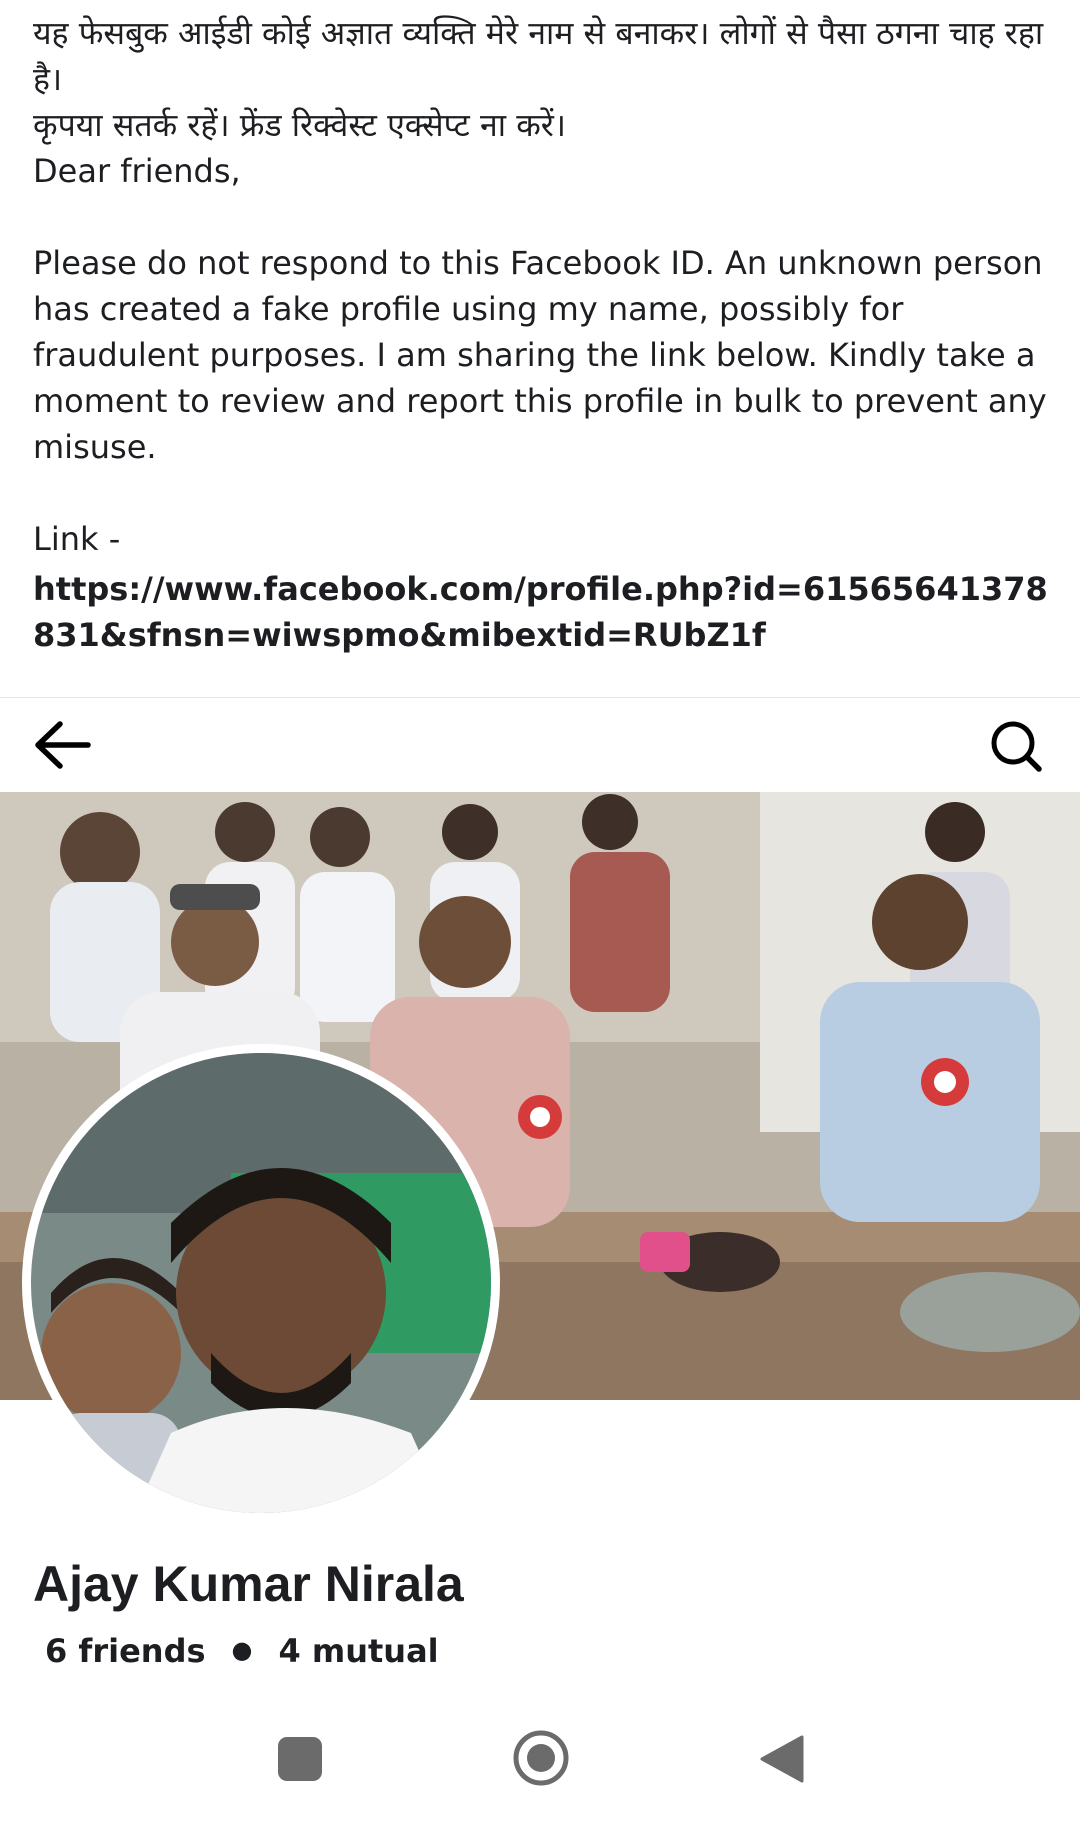 This screenshot has height=1826, width=1080. What do you see at coordinates (541, 1758) in the screenshot?
I see `home-icon` at bounding box center [541, 1758].